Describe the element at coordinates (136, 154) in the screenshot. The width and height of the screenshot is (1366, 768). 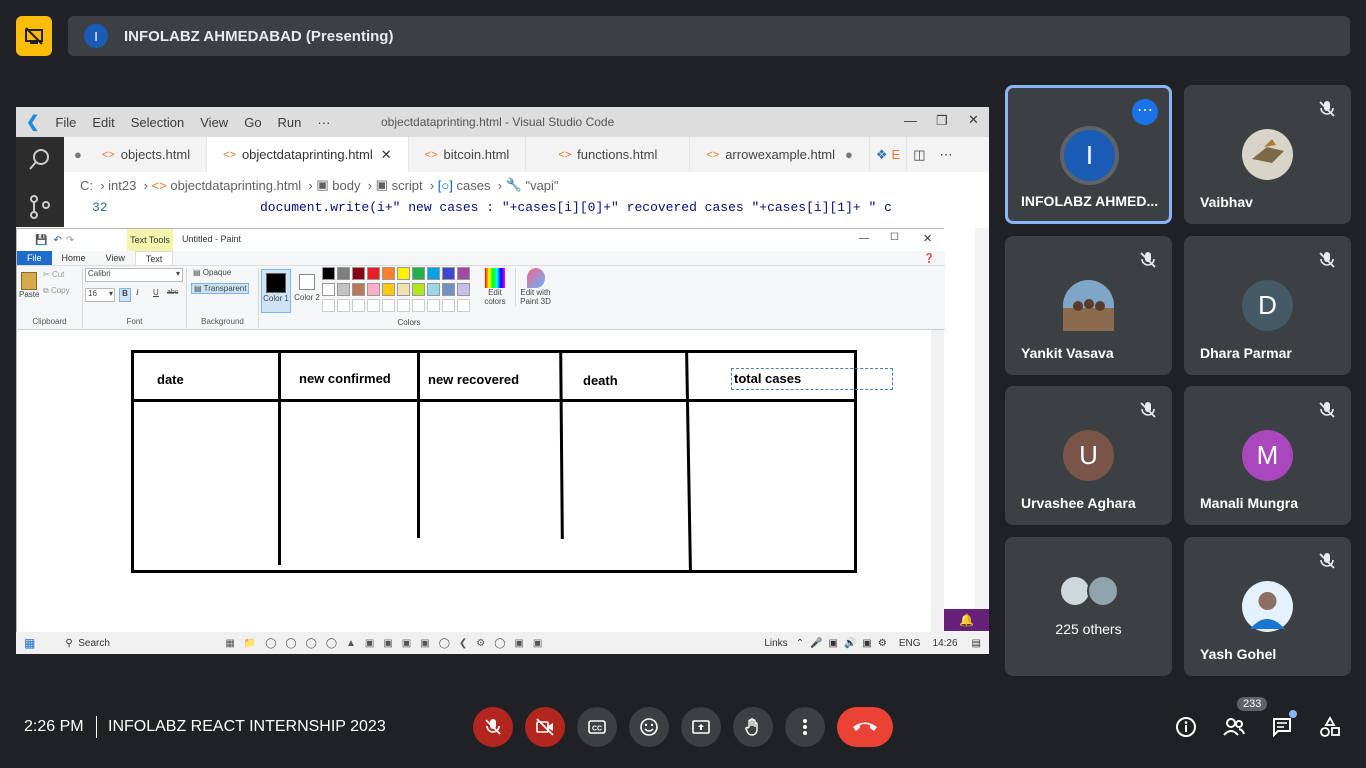
I see `tab-objects: ● <> objects.html` at that location.